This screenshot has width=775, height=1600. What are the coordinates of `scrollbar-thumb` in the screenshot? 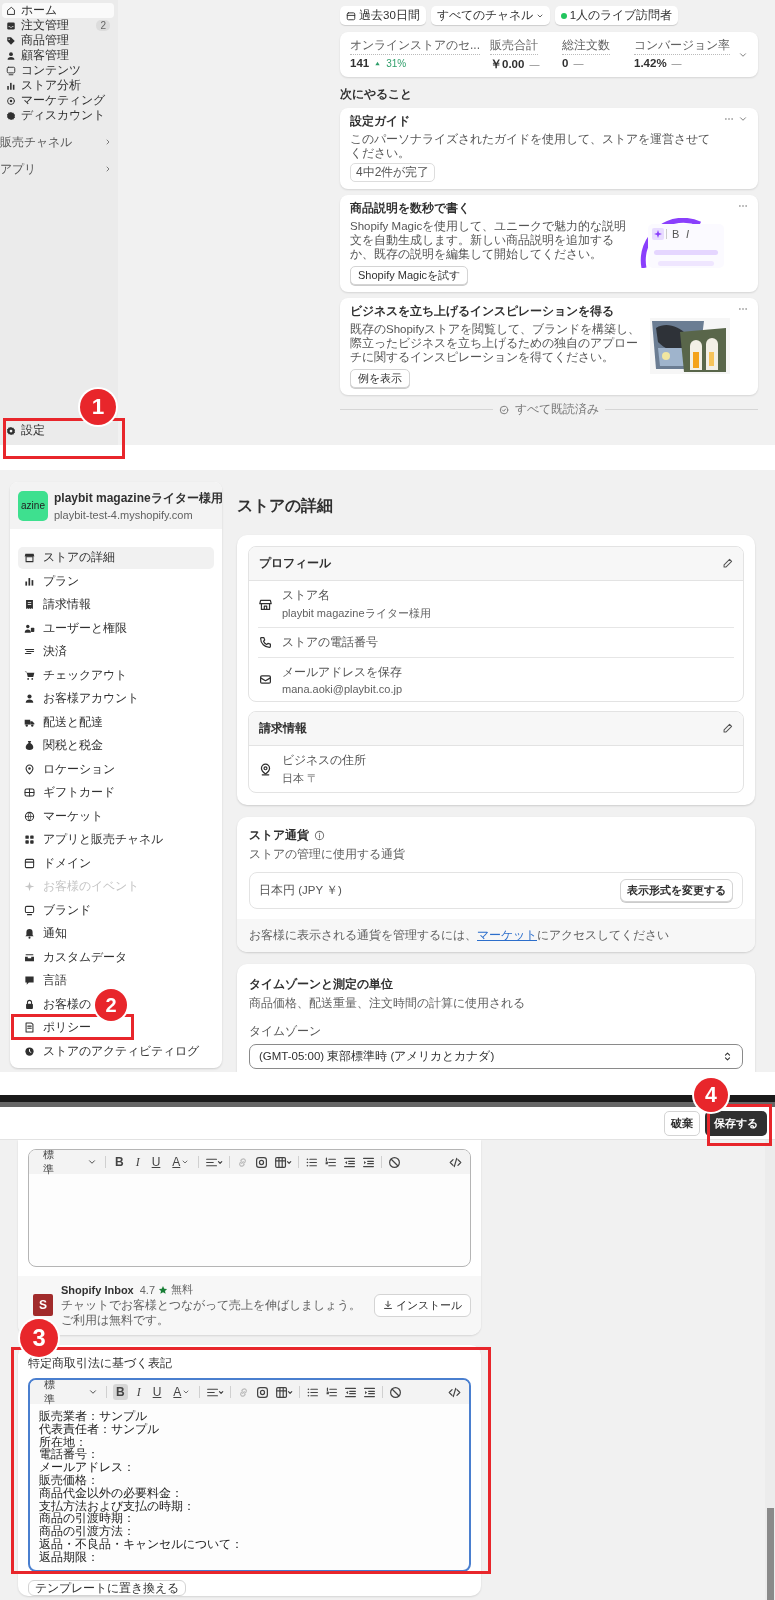 It's located at (770, 1554).